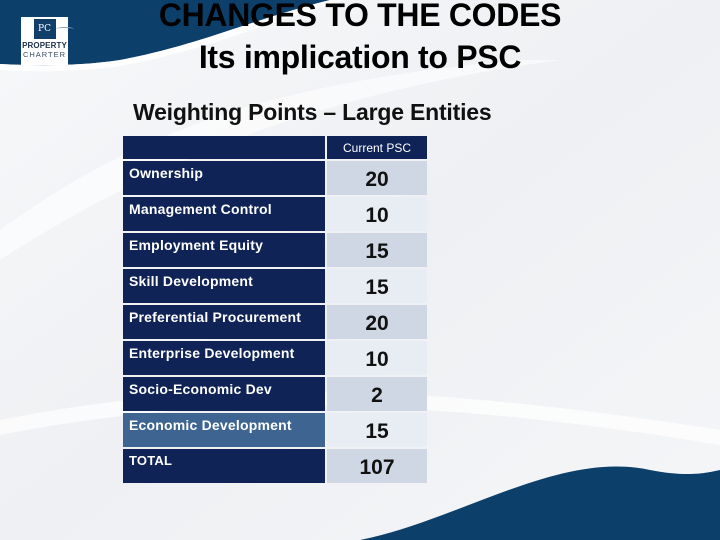 Image resolution: width=720 pixels, height=540 pixels. What do you see at coordinates (224, 394) in the screenshot?
I see `row-label: Socio-Economic Dev` at bounding box center [224, 394].